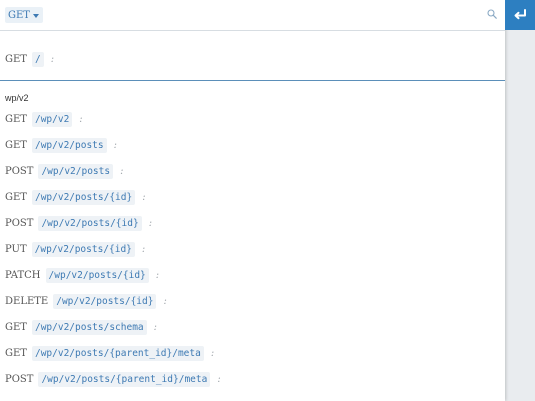 This screenshot has width=535, height=401. I want to click on chevron-down-icon, so click(35, 15).